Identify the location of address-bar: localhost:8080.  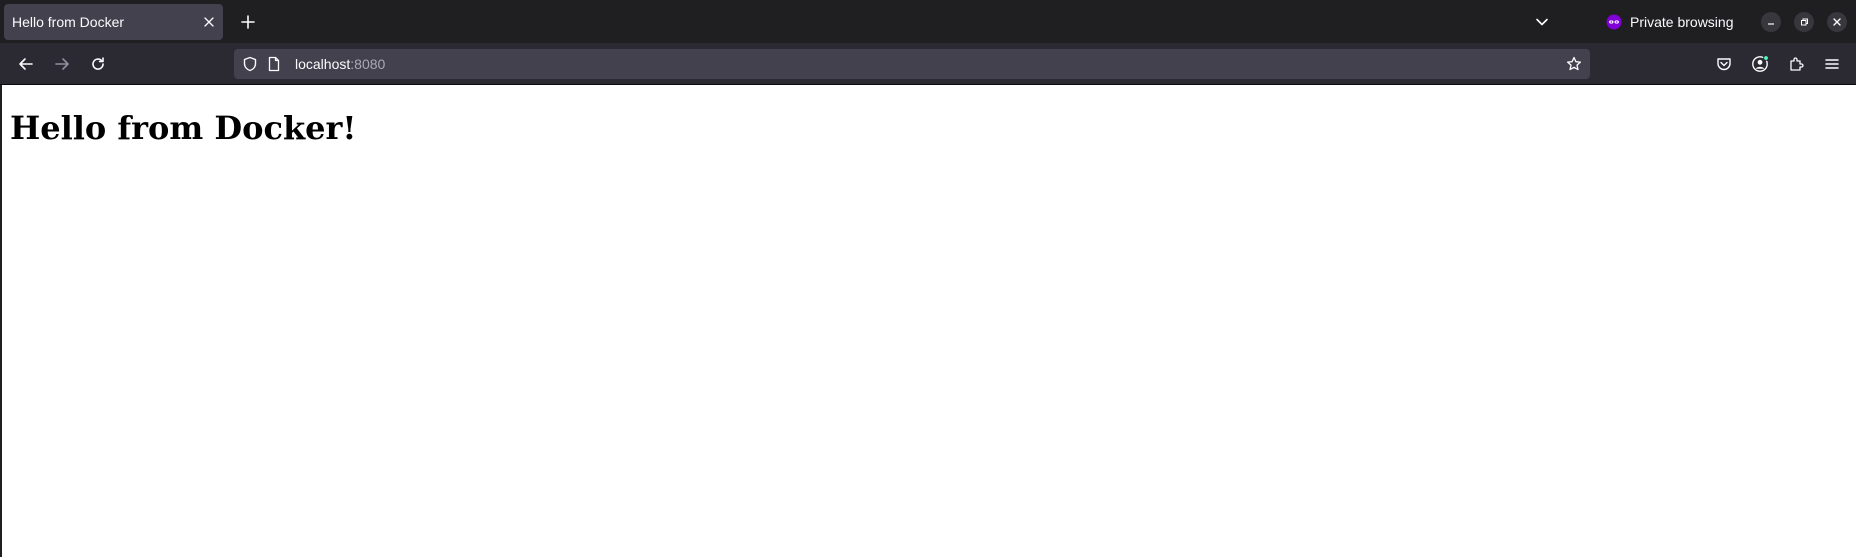
(912, 64).